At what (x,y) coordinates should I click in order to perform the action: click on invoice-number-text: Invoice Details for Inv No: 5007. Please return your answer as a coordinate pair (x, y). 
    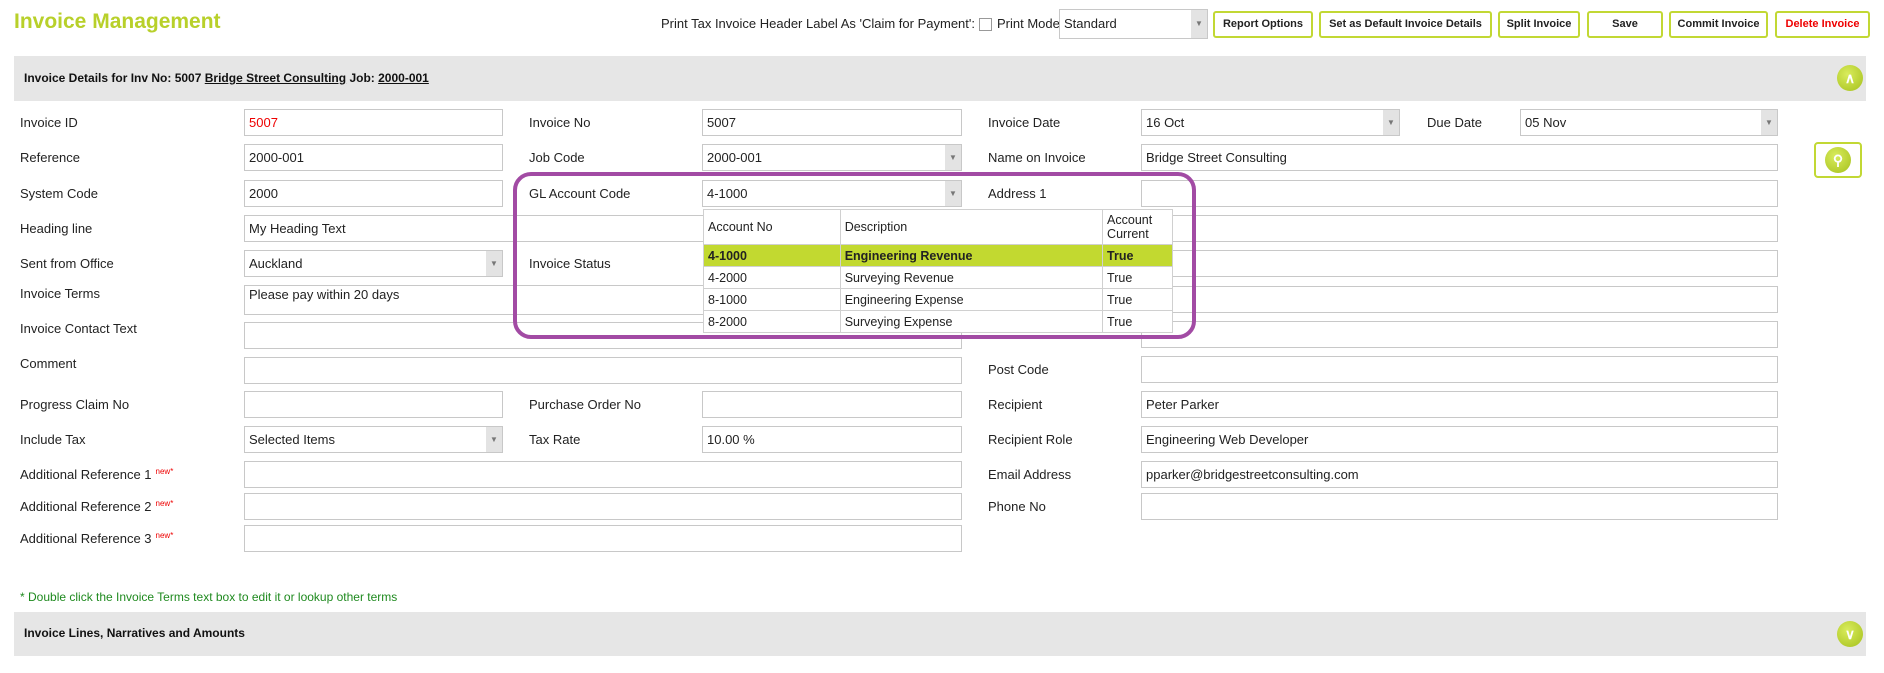
    Looking at the image, I should click on (113, 78).